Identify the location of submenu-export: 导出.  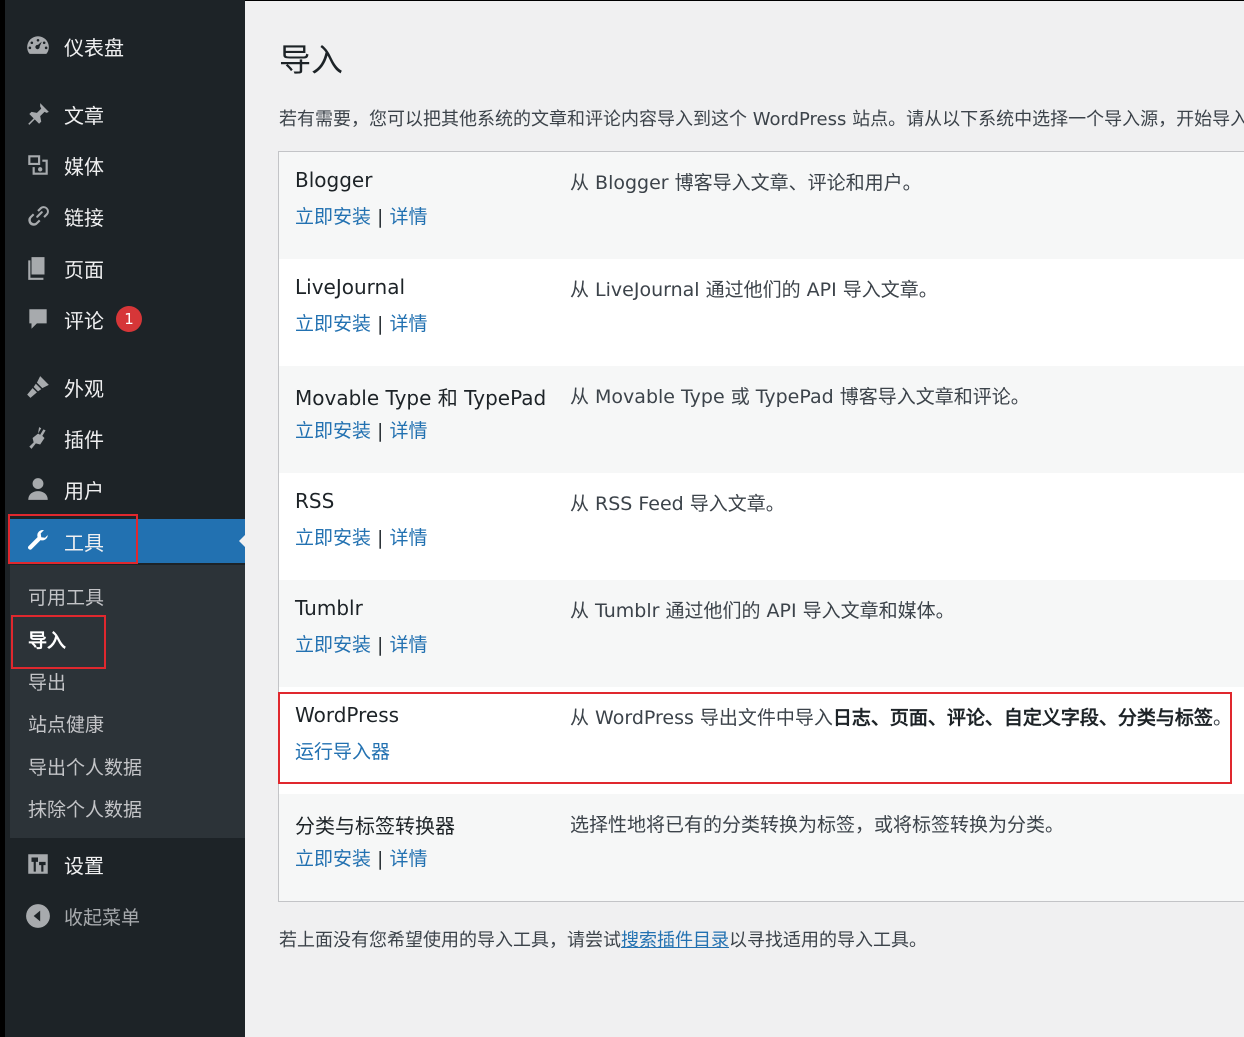
(47, 681).